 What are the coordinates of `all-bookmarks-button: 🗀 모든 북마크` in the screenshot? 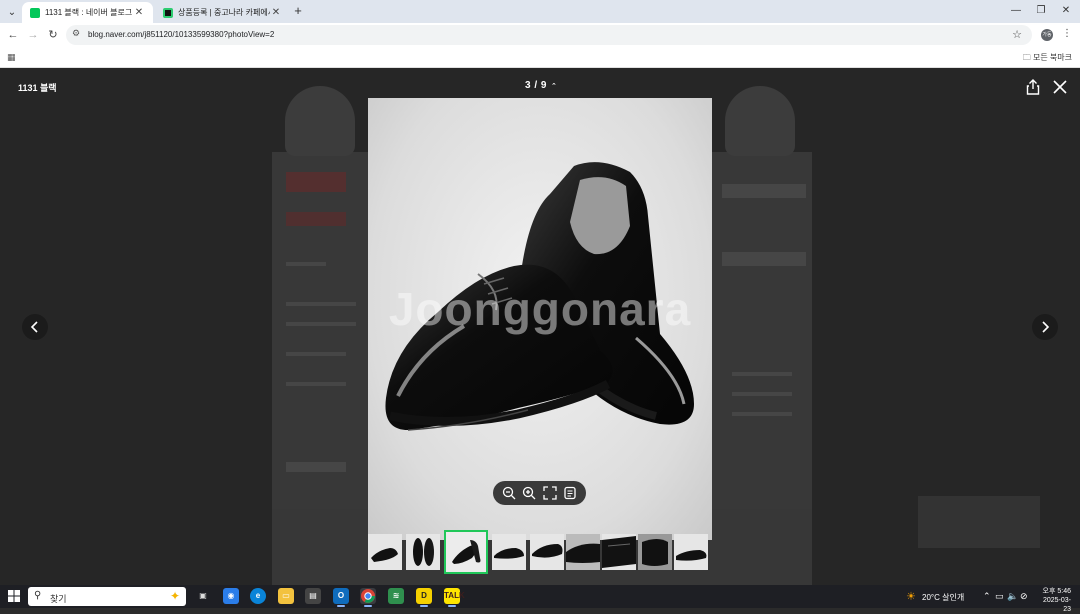 It's located at (1047, 59).